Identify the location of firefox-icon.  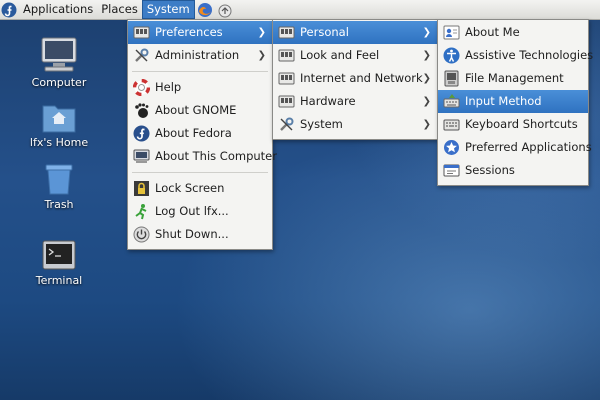
(205, 10).